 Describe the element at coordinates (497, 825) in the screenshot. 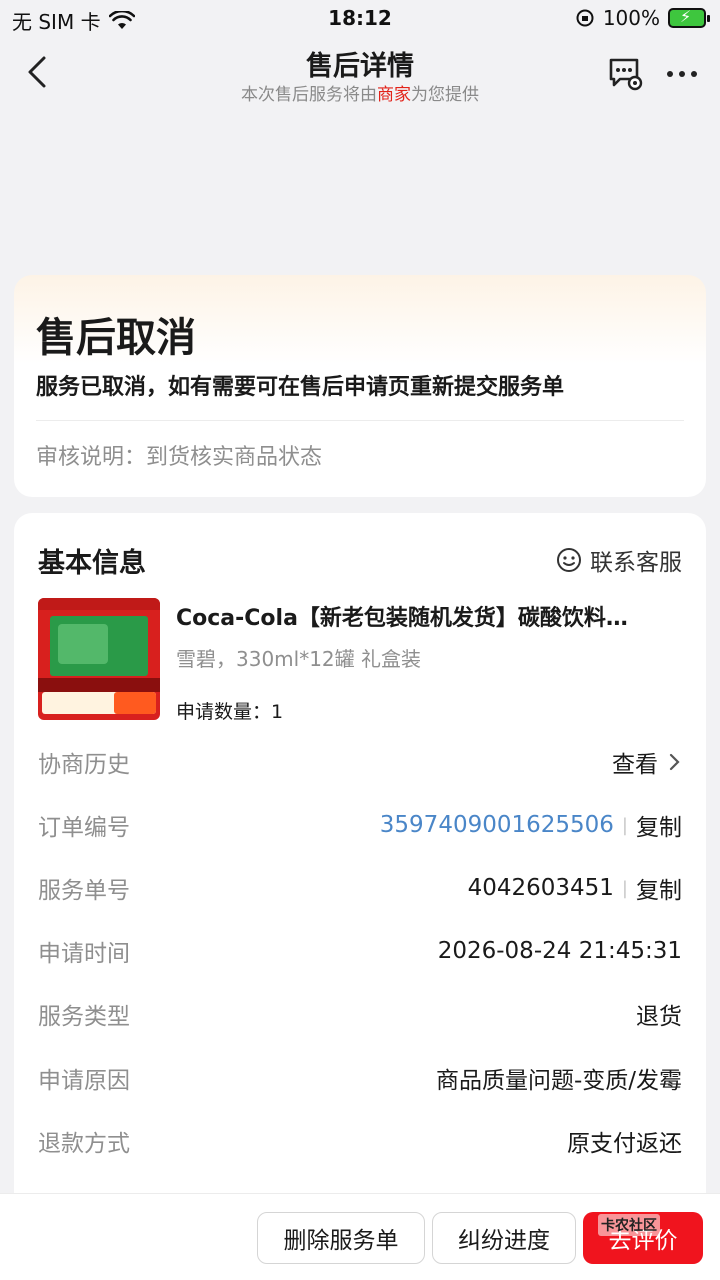

I see `order-number-link: 3597409001625506` at that location.